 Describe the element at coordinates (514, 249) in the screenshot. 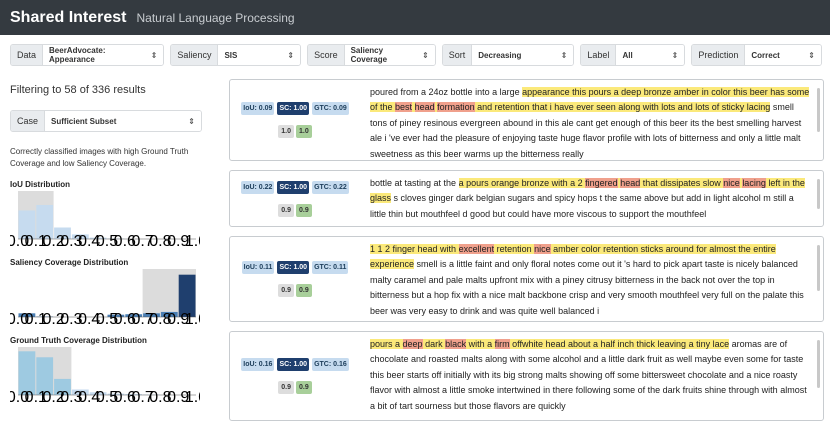

I see `ground-truth-span: retention` at that location.